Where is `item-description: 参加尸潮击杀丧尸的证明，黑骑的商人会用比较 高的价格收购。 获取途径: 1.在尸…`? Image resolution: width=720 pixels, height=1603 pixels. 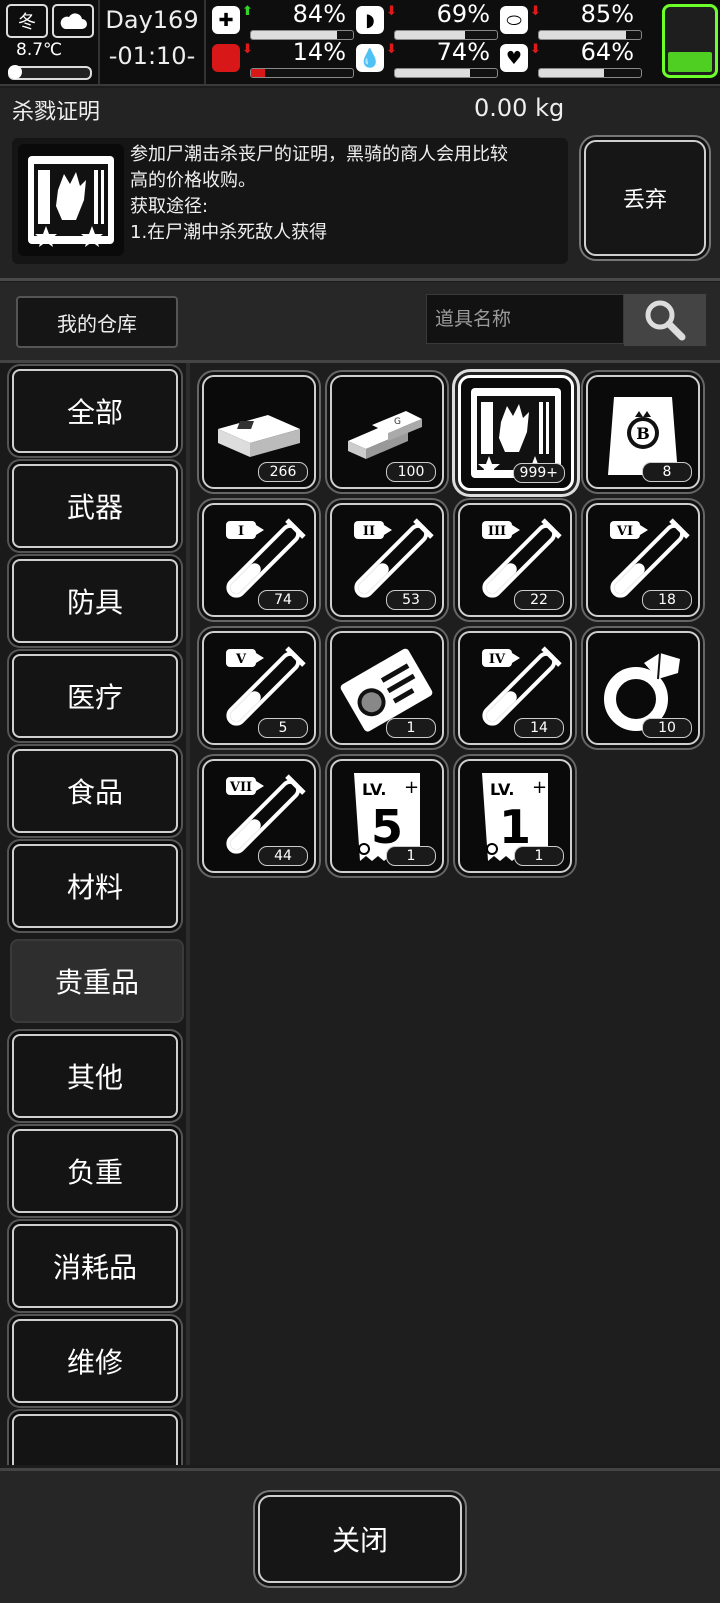 item-description: 参加尸潮击杀丧尸的证明，黑骑的商人会用比较 高的价格收购。 获取途径: 1.在尸… is located at coordinates (345, 194).